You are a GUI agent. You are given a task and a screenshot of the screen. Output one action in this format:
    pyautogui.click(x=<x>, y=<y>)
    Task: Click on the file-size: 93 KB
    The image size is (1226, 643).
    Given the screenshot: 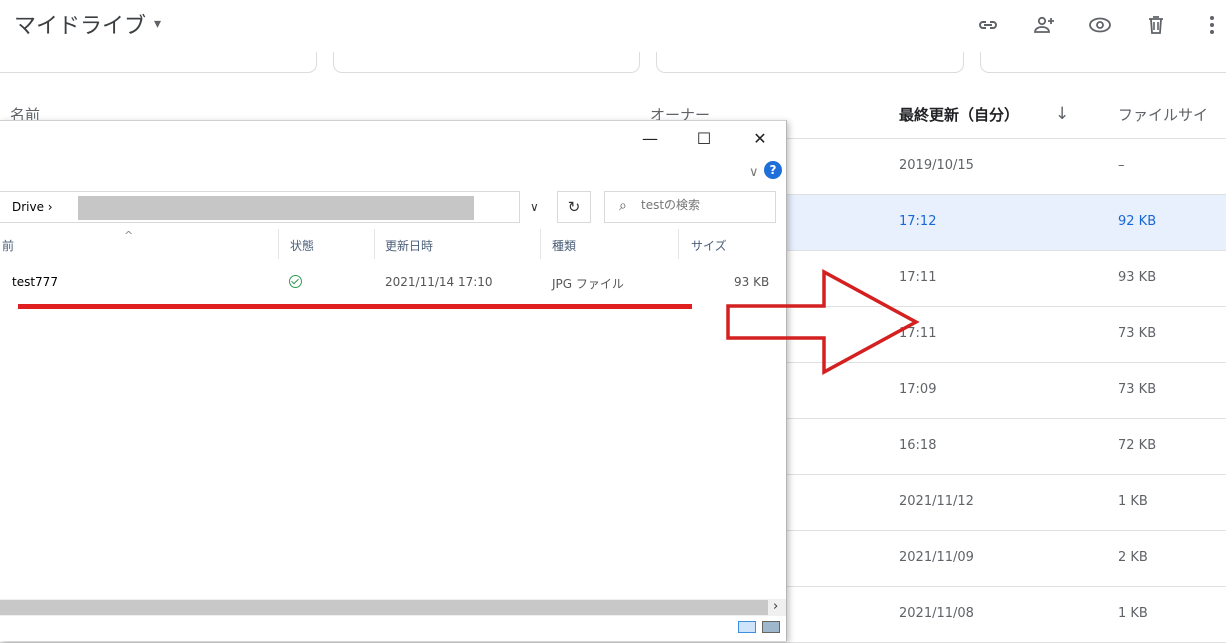 What is the action you would take?
    pyautogui.click(x=1137, y=277)
    